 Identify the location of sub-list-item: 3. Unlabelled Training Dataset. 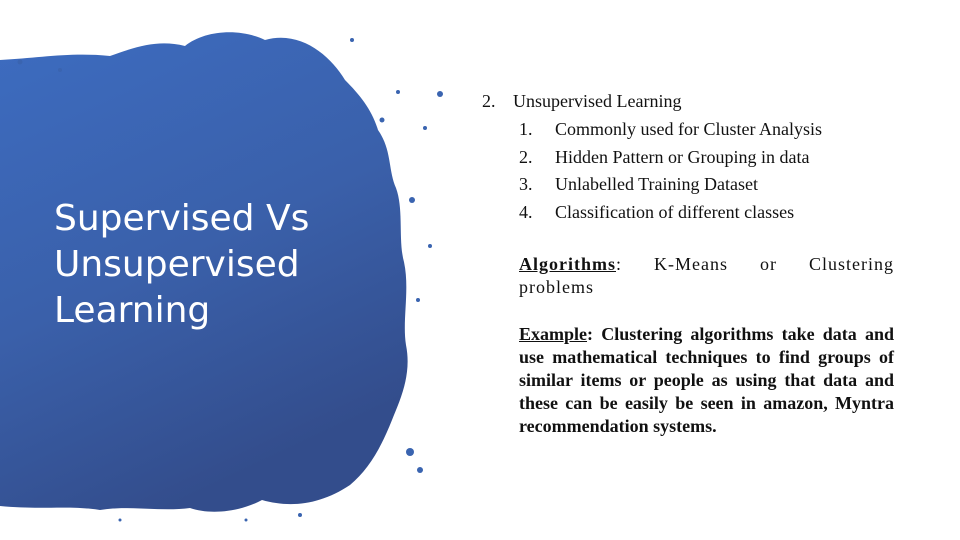
(688, 184).